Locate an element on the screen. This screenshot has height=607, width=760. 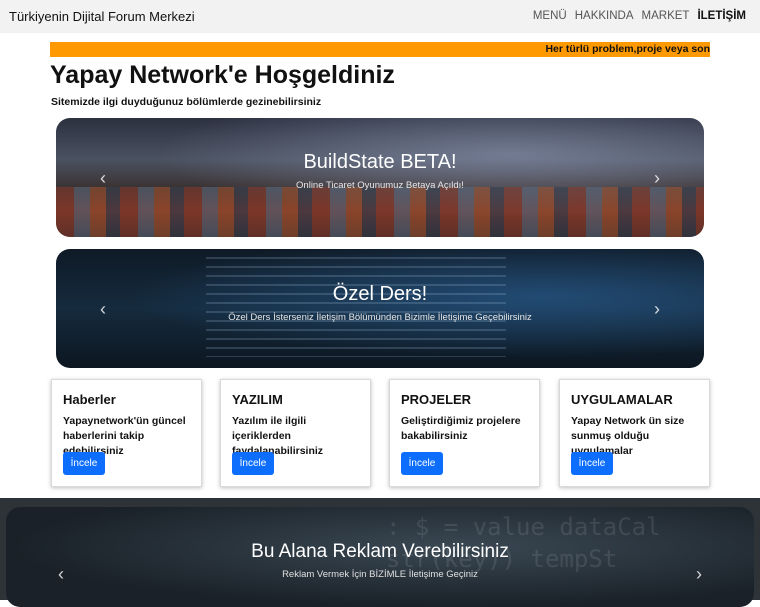
card-title: PROJELER is located at coordinates (436, 399).